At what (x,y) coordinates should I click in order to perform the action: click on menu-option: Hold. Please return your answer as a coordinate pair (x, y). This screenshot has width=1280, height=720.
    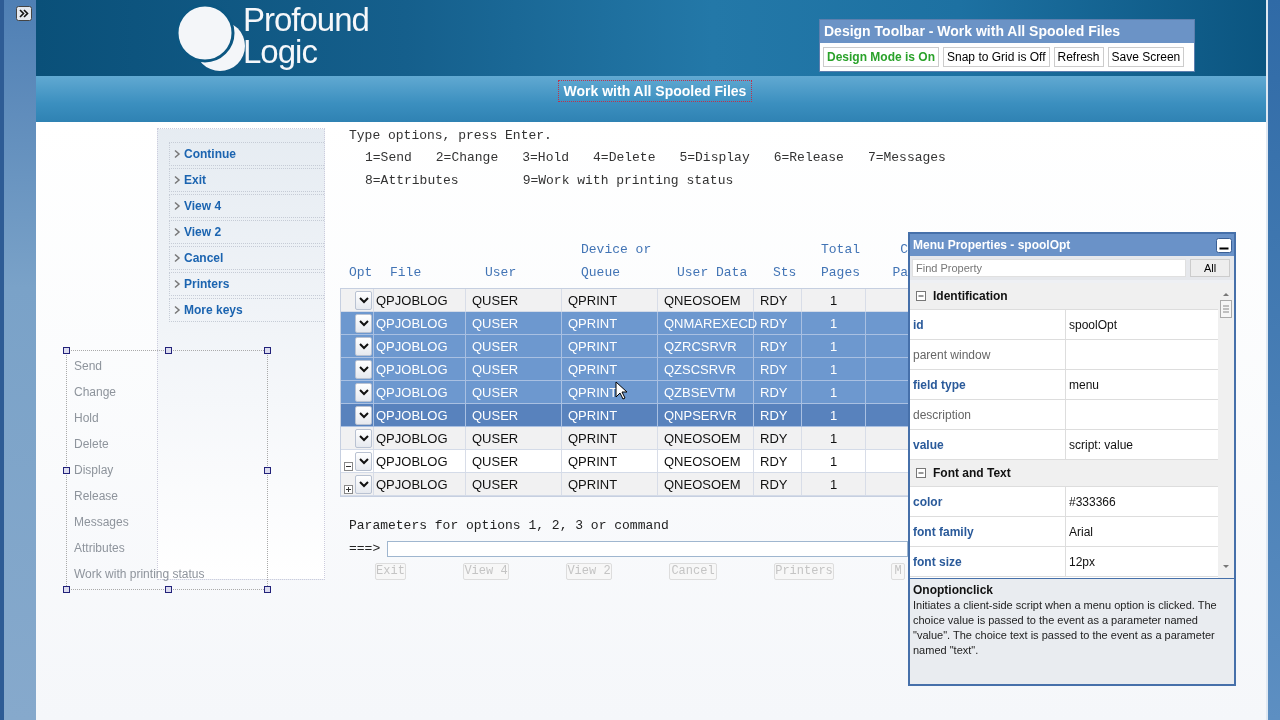
    Looking at the image, I should click on (170, 420).